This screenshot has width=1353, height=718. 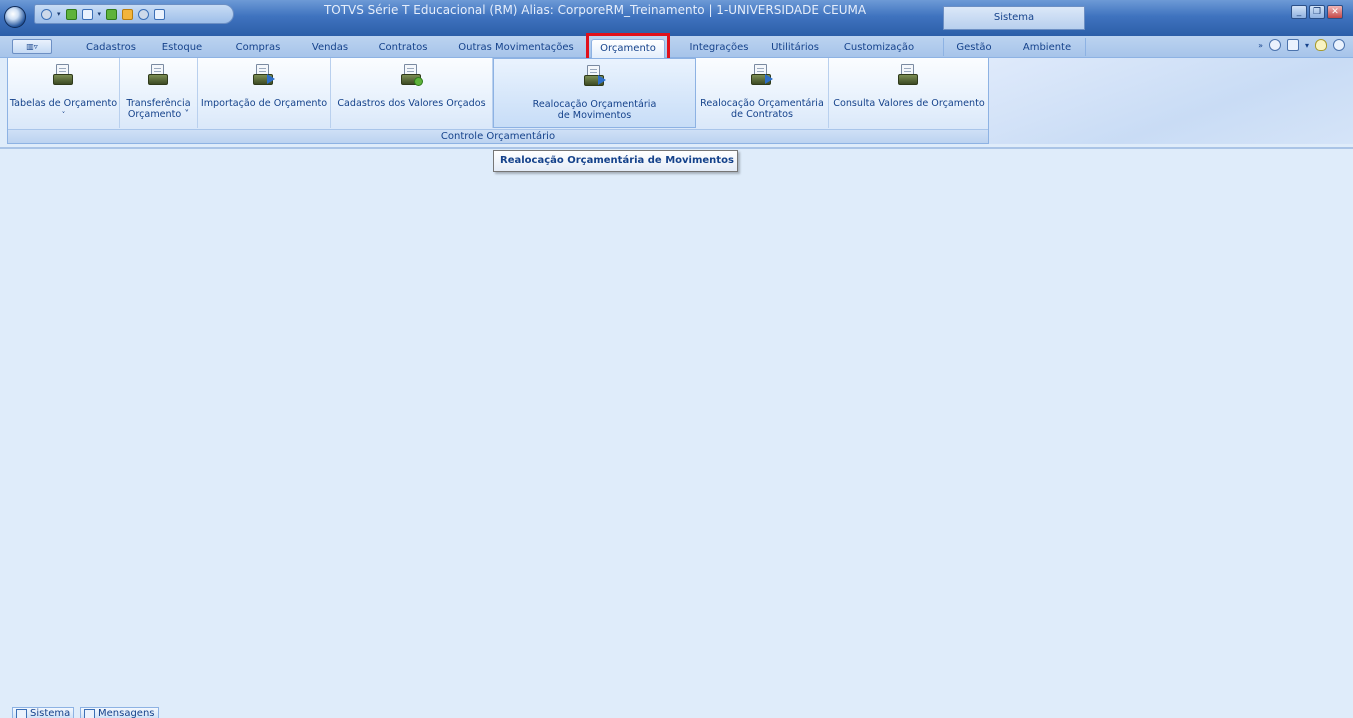 What do you see at coordinates (974, 47) in the screenshot?
I see `tab-gestao: Gestão` at bounding box center [974, 47].